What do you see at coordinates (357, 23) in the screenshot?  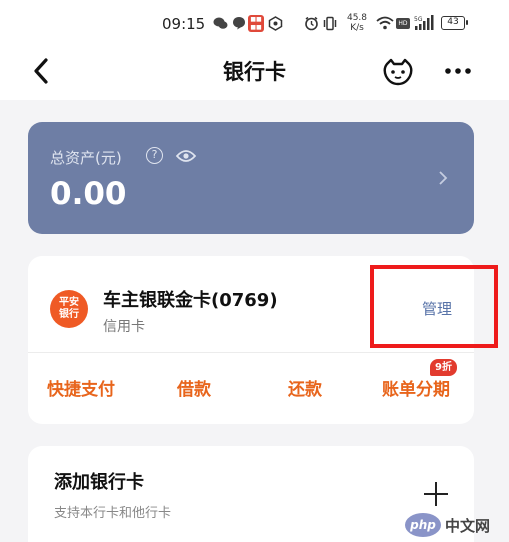 I see `network-speed: 45.8 K/s` at bounding box center [357, 23].